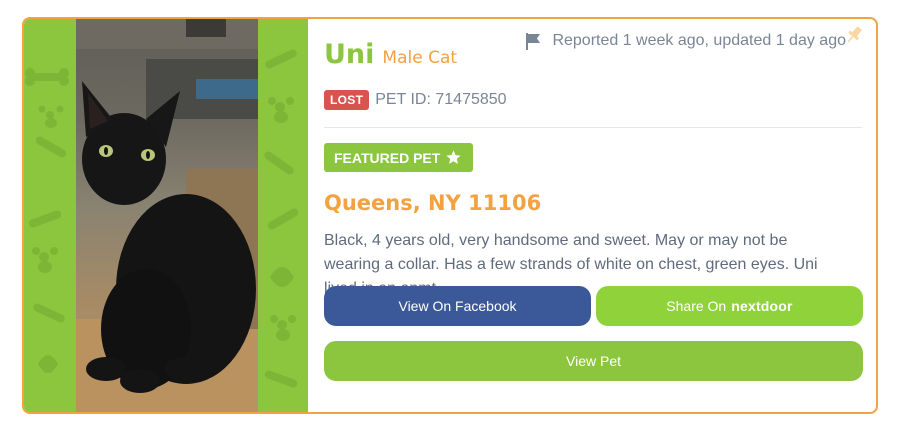 This screenshot has width=900, height=429. I want to click on pet-sex-species: Male Cat, so click(420, 58).